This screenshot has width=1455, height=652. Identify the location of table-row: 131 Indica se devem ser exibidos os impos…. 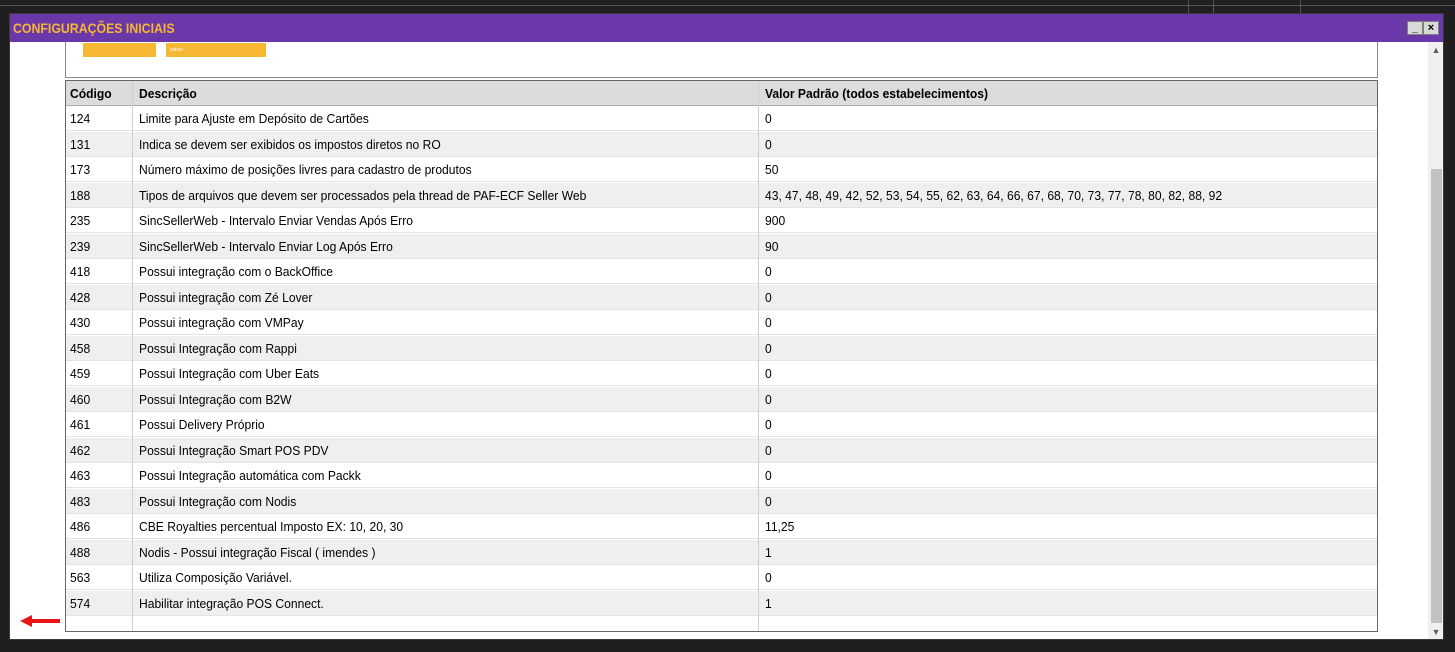
(721, 144).